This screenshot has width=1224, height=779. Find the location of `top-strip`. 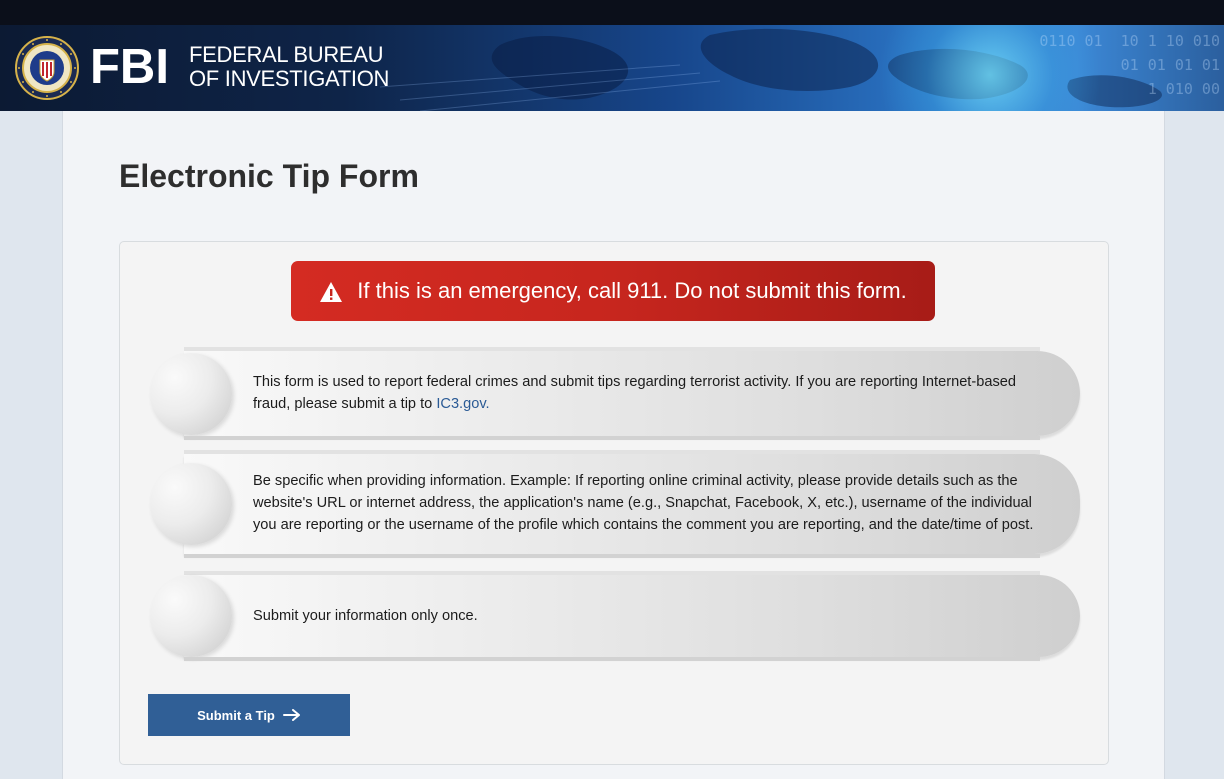

top-strip is located at coordinates (612, 12).